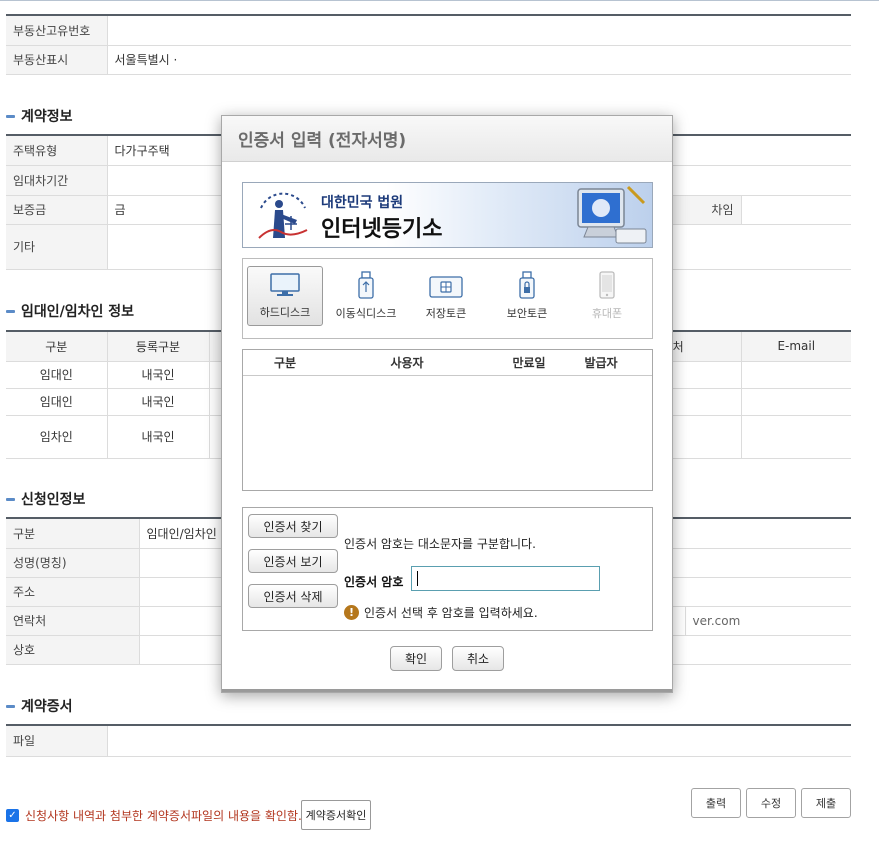 This screenshot has width=879, height=852. What do you see at coordinates (57, 437) in the screenshot?
I see `party-type: 임차인` at bounding box center [57, 437].